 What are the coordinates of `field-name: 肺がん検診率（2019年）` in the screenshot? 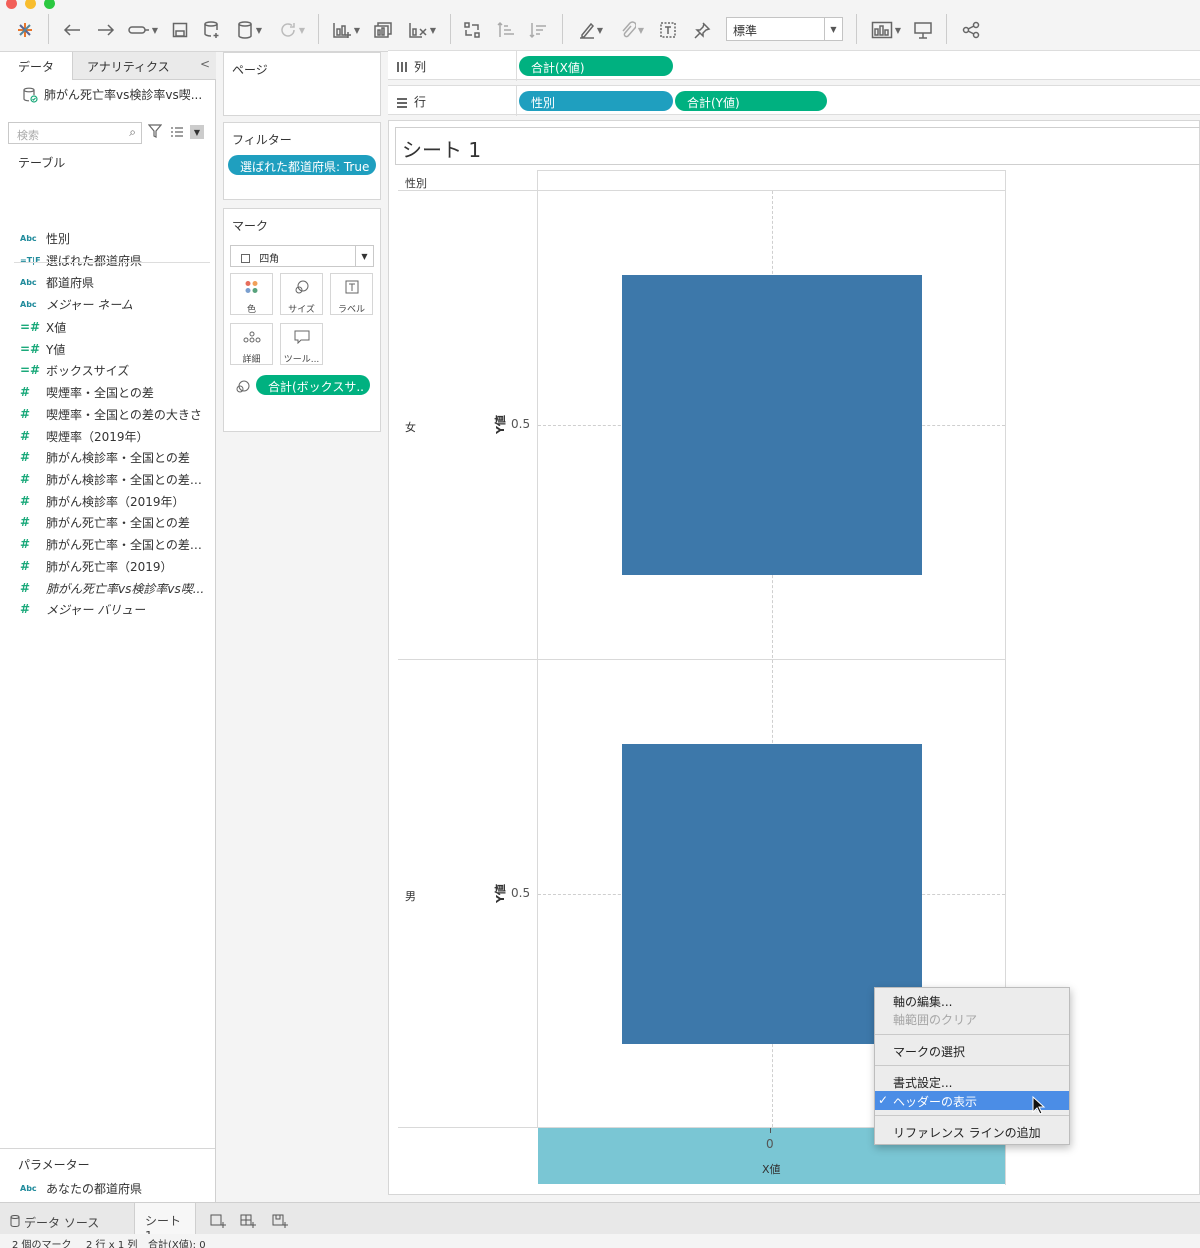 It's located at (115, 501).